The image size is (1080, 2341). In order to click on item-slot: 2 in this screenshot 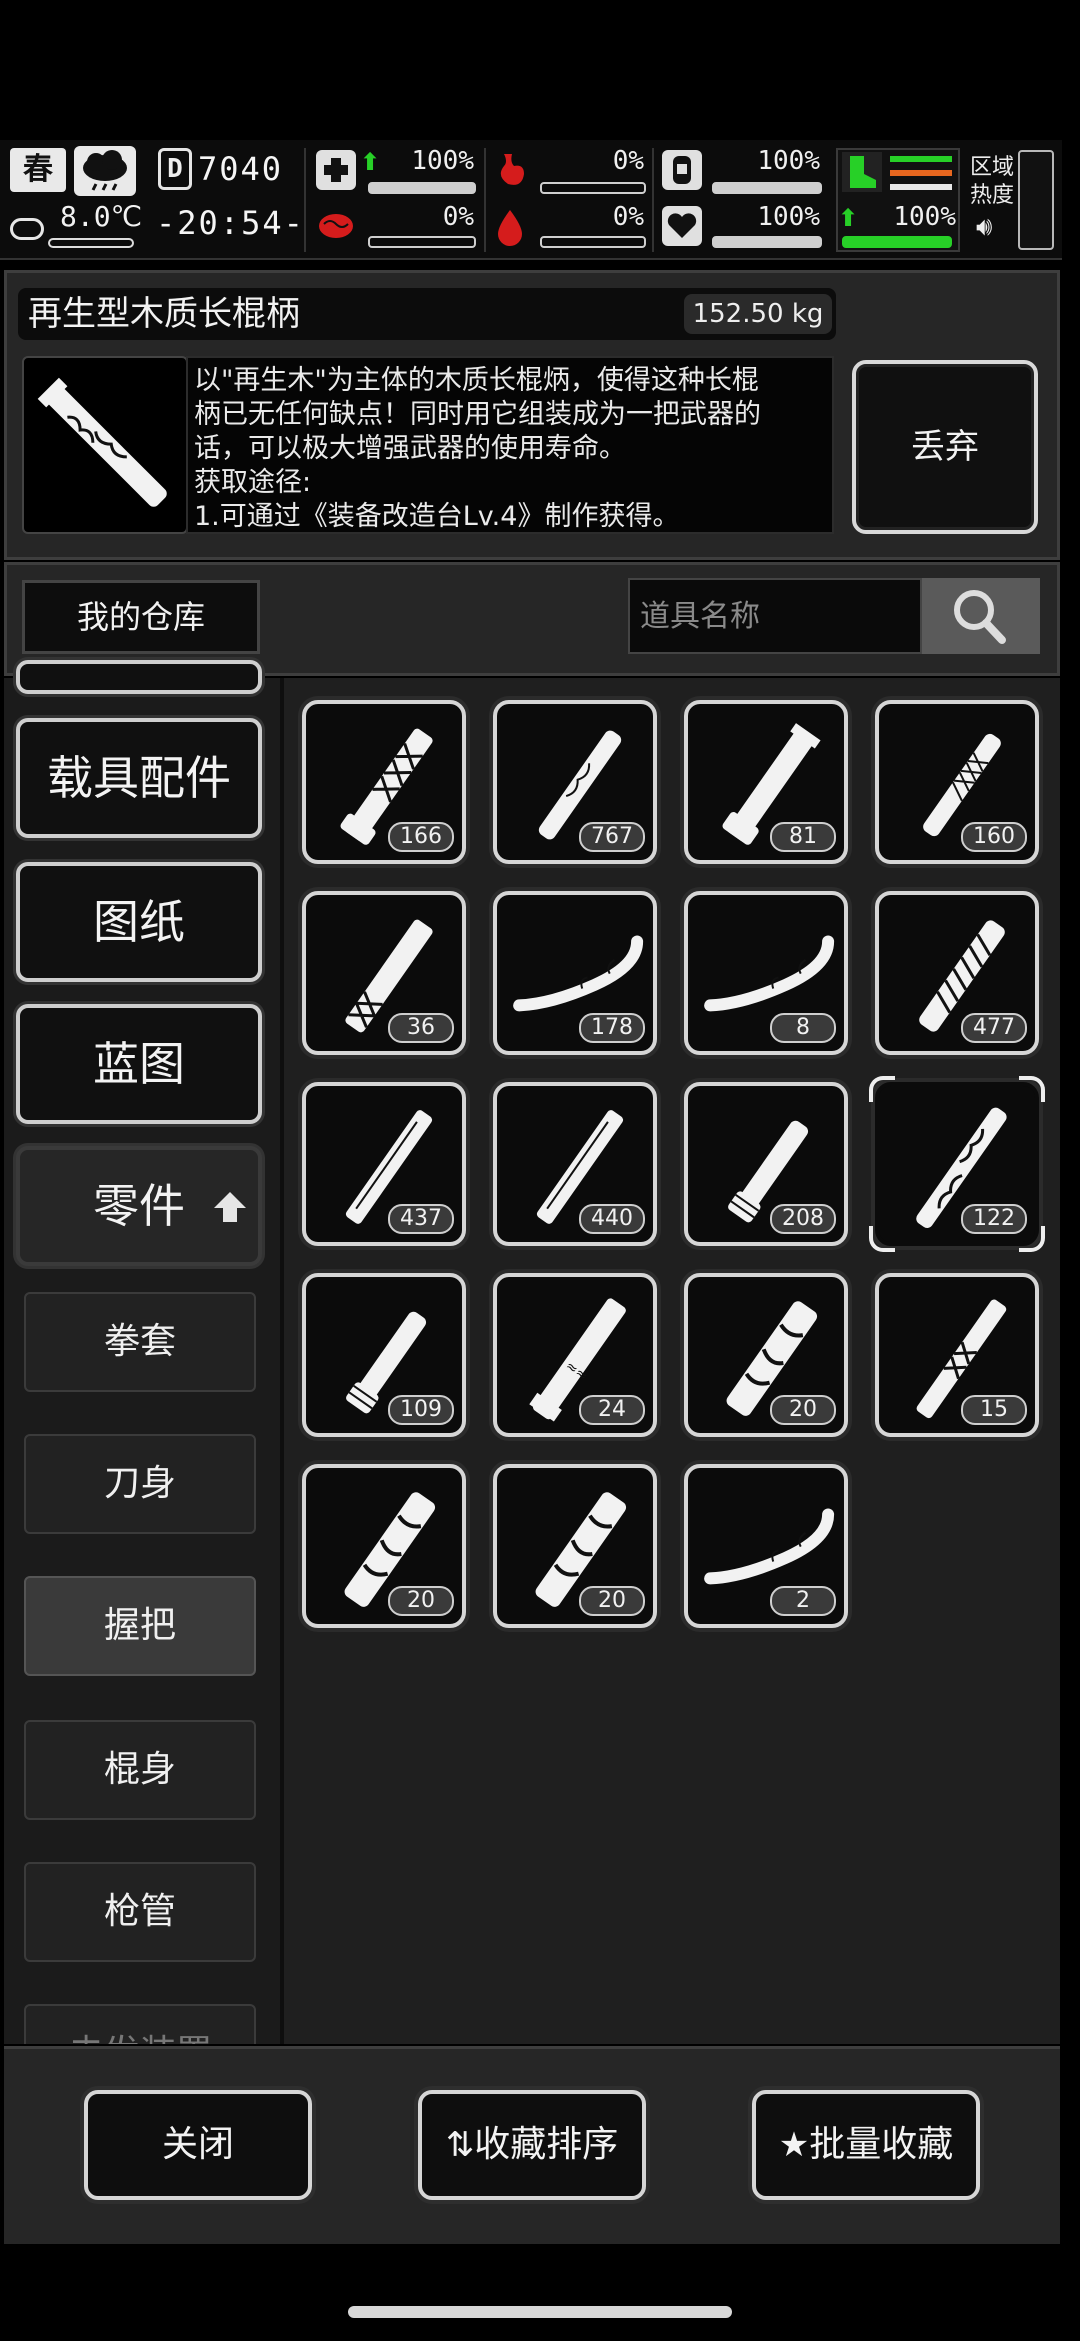, I will do `click(766, 1546)`.